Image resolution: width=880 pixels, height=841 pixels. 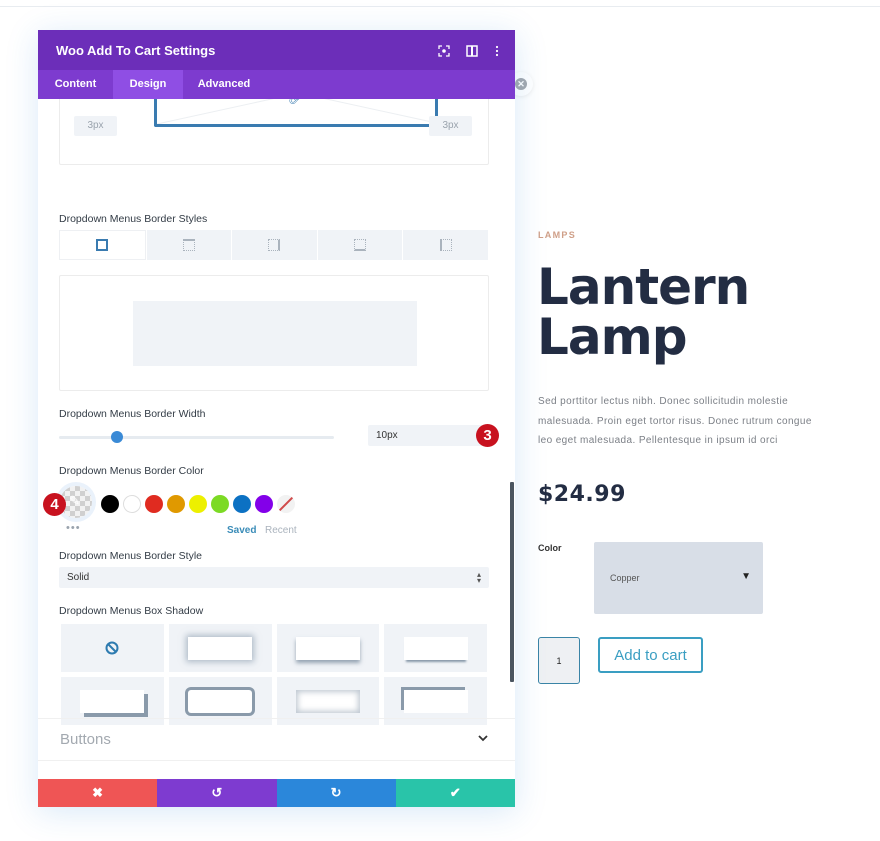 What do you see at coordinates (295, 102) in the screenshot?
I see `link-icon: 🔗︎` at bounding box center [295, 102].